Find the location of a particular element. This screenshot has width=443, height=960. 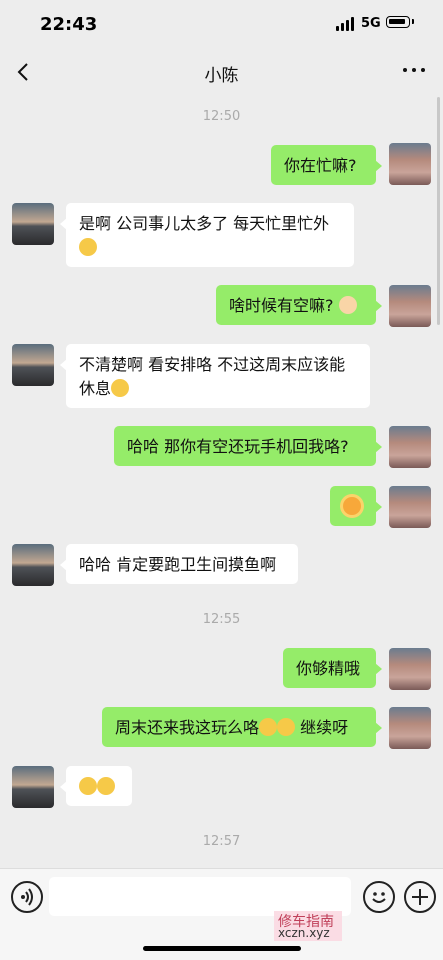

message-bubble: 哈哈 那你有空还玩手机回我咯? is located at coordinates (248, 446).